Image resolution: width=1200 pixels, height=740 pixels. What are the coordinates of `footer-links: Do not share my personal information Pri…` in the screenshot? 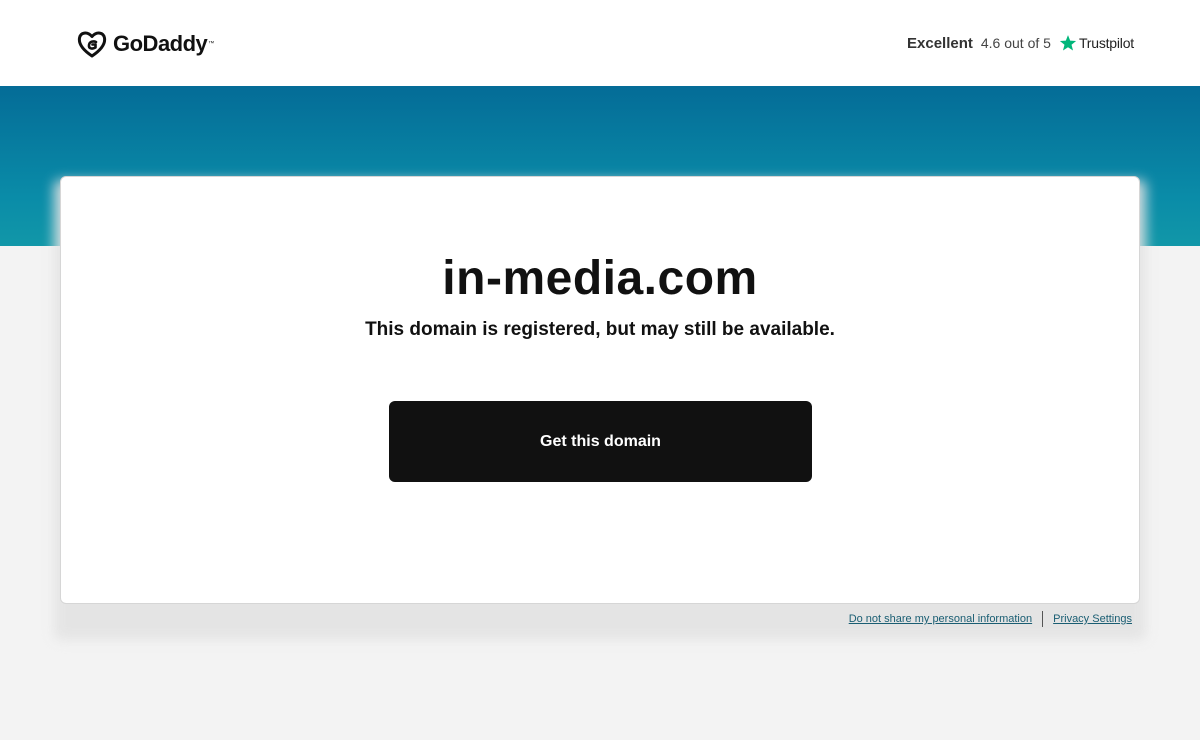 It's located at (990, 619).